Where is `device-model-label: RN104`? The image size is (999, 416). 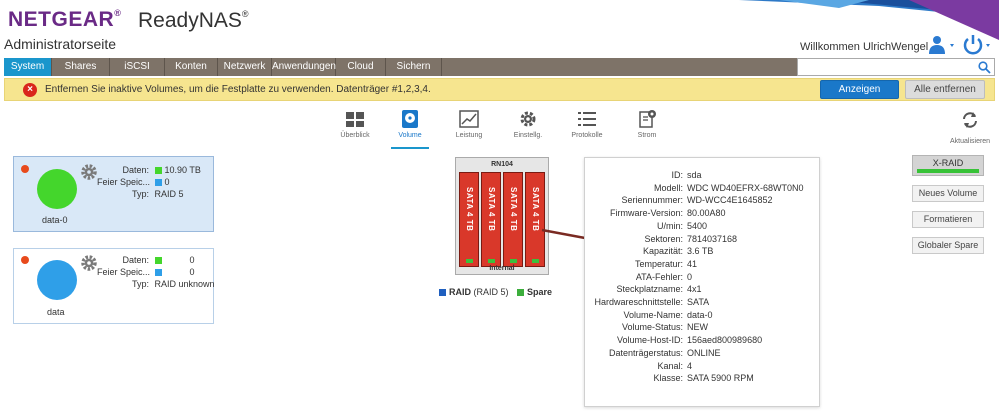 device-model-label: RN104 is located at coordinates (502, 164).